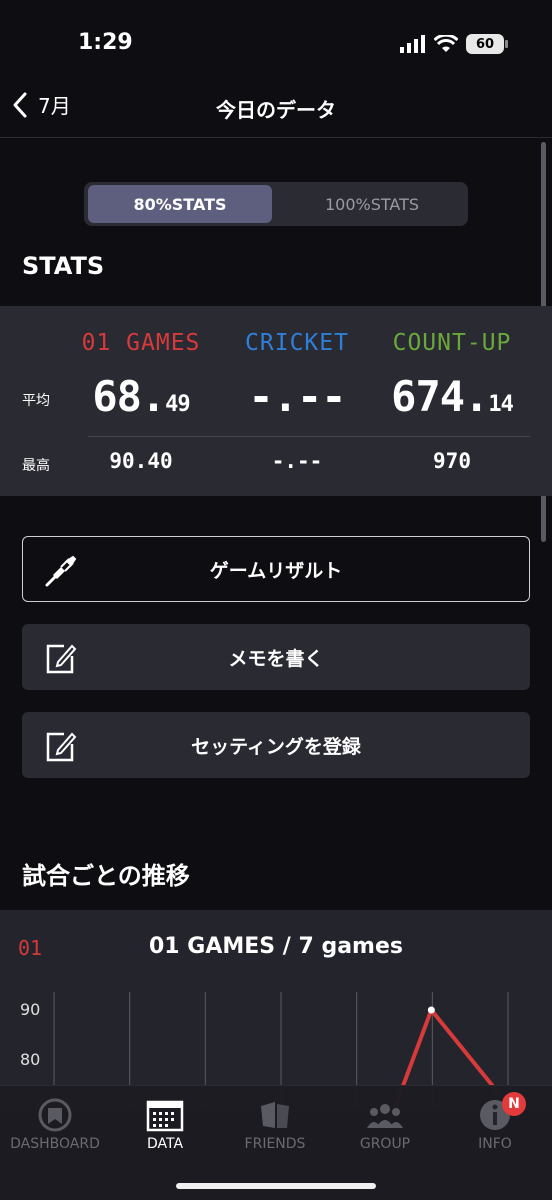 This screenshot has width=552, height=1200. What do you see at coordinates (514, 1104) in the screenshot?
I see `info-badge: N` at bounding box center [514, 1104].